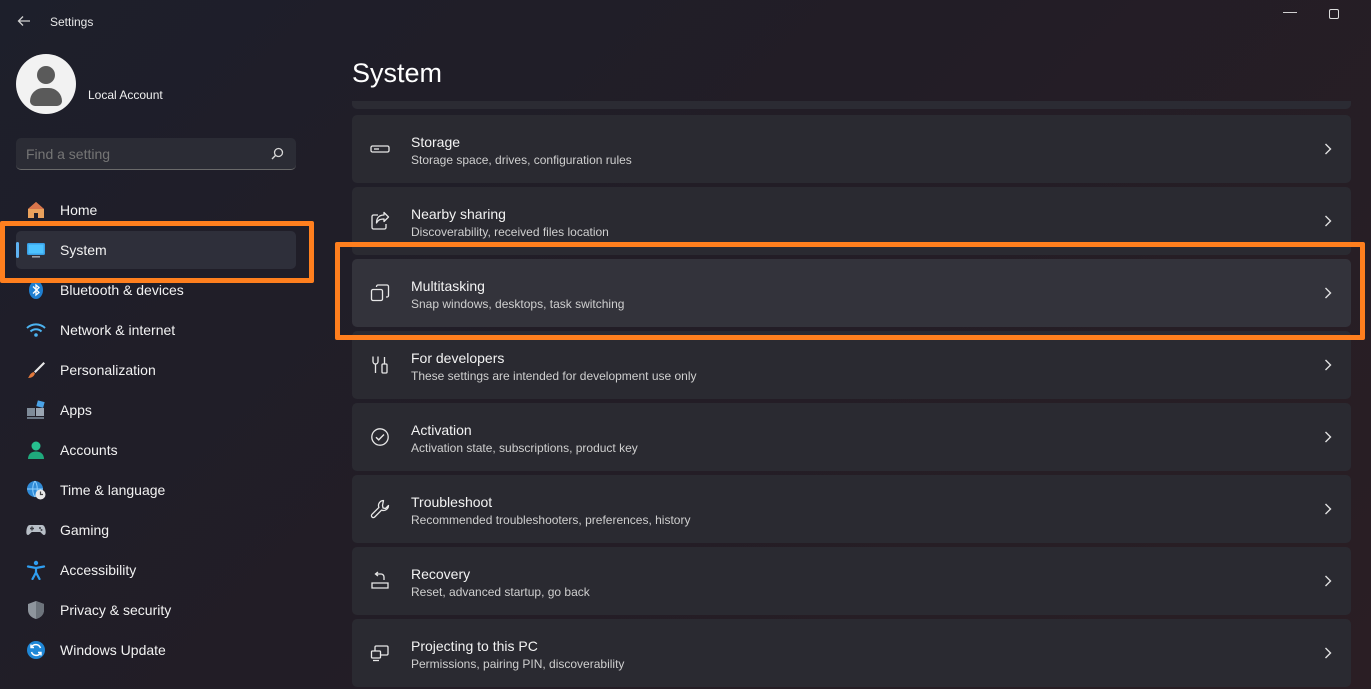  Describe the element at coordinates (36, 650) in the screenshot. I see `refresh-icon` at that location.